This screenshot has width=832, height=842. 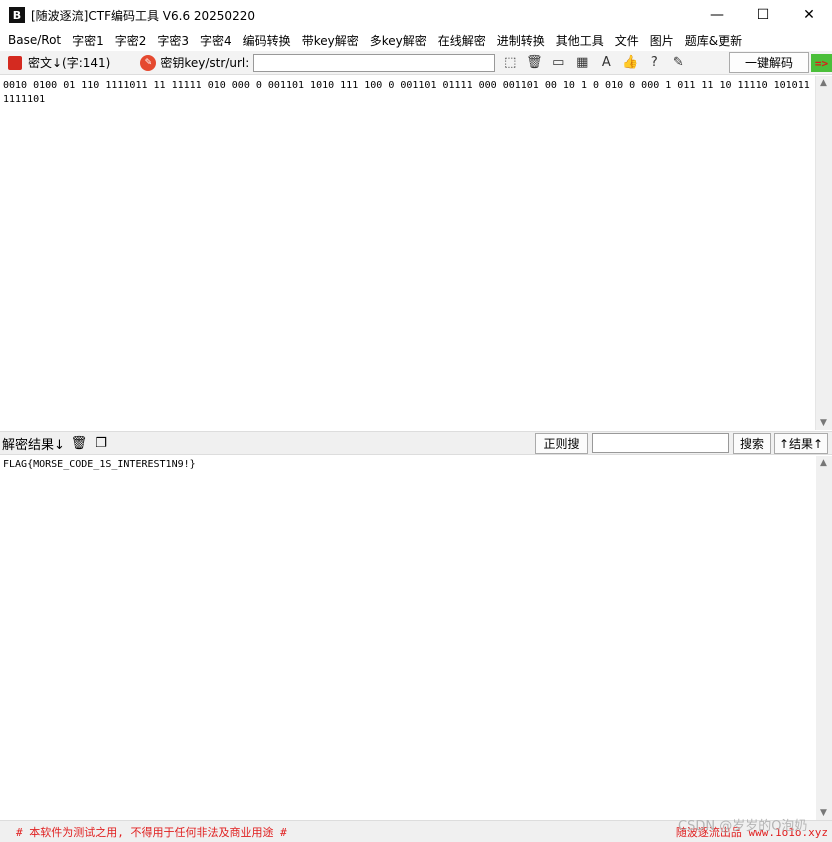 What do you see at coordinates (717, 15) in the screenshot?
I see `minimize-button: —` at bounding box center [717, 15].